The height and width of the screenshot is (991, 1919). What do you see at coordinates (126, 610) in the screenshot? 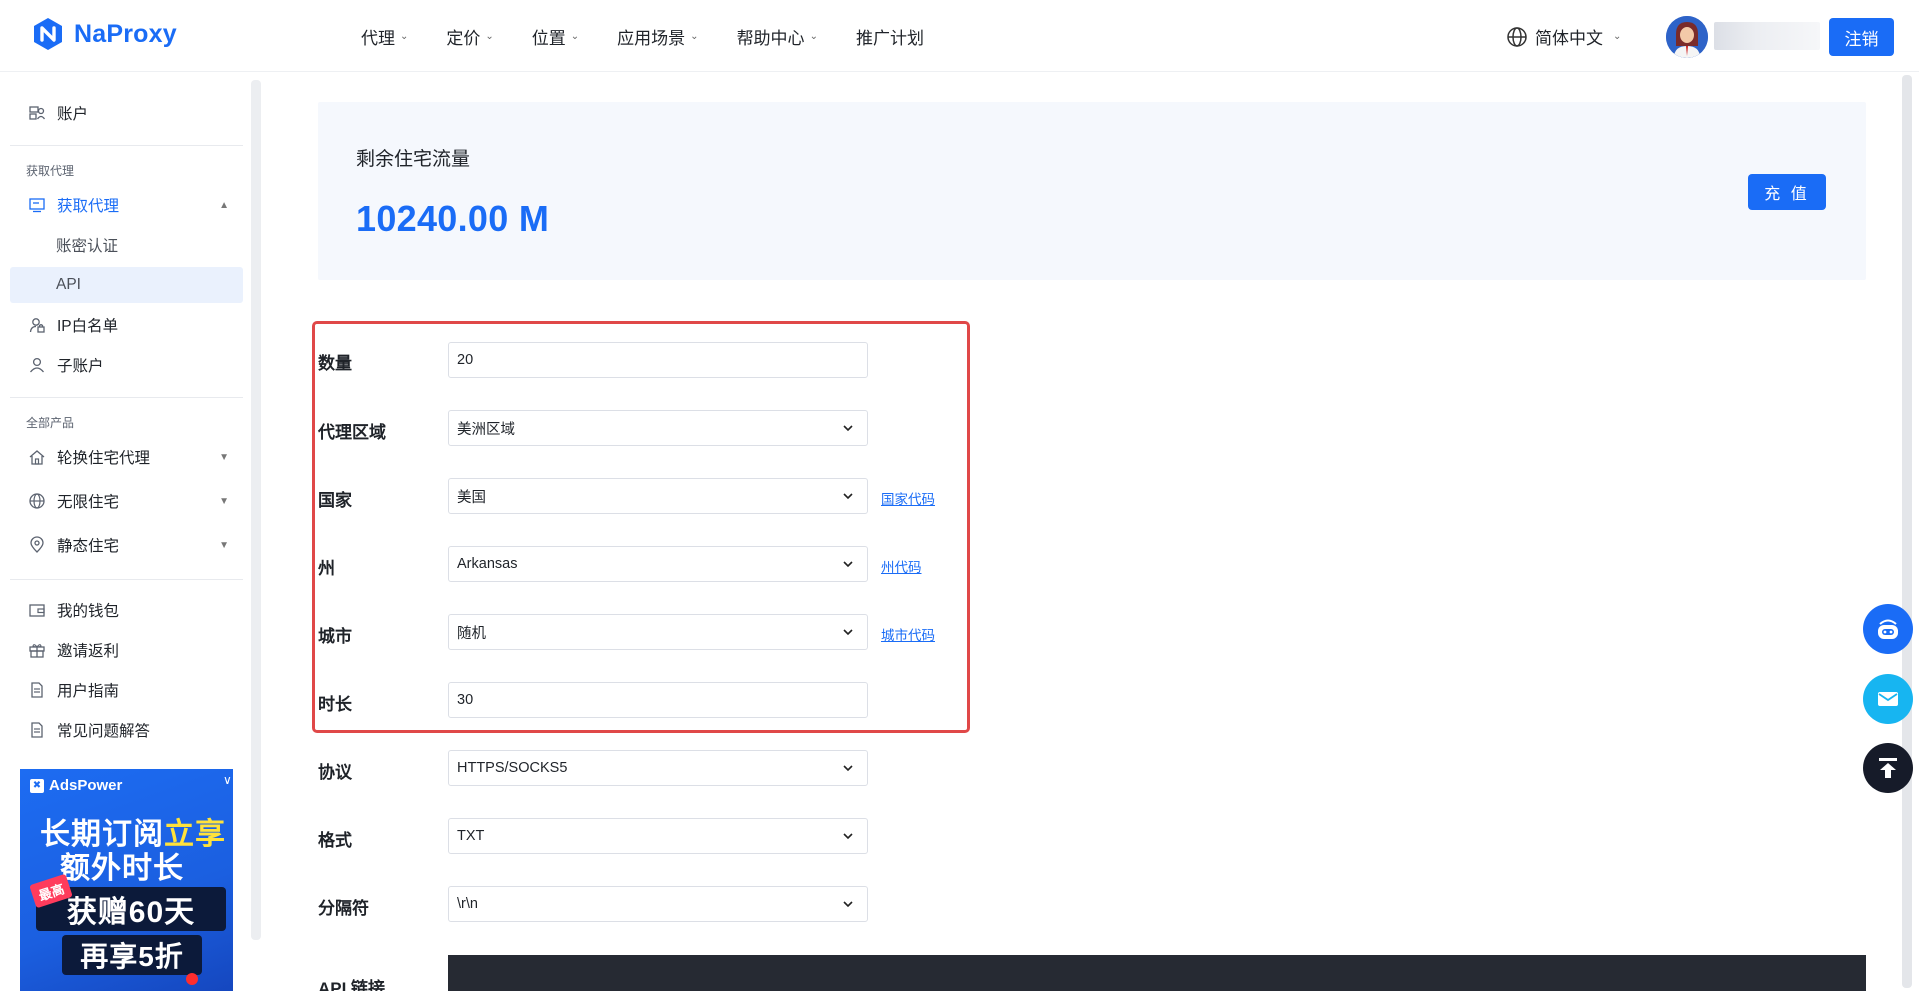
I see `sidebar-item-wallet: 我的钱包` at bounding box center [126, 610].